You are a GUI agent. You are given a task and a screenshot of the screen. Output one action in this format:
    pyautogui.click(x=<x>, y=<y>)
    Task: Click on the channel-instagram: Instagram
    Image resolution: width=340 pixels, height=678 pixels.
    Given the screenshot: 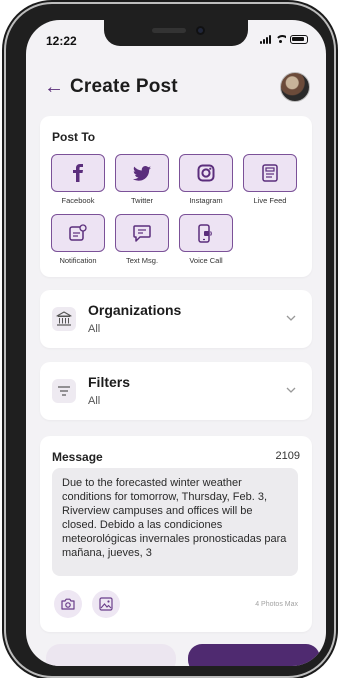 What is the action you would take?
    pyautogui.click(x=206, y=179)
    